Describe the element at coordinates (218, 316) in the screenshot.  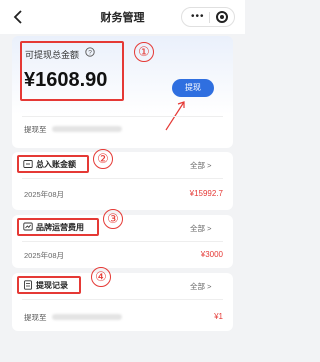
I see `withdraw-record-amount: ¥1` at that location.